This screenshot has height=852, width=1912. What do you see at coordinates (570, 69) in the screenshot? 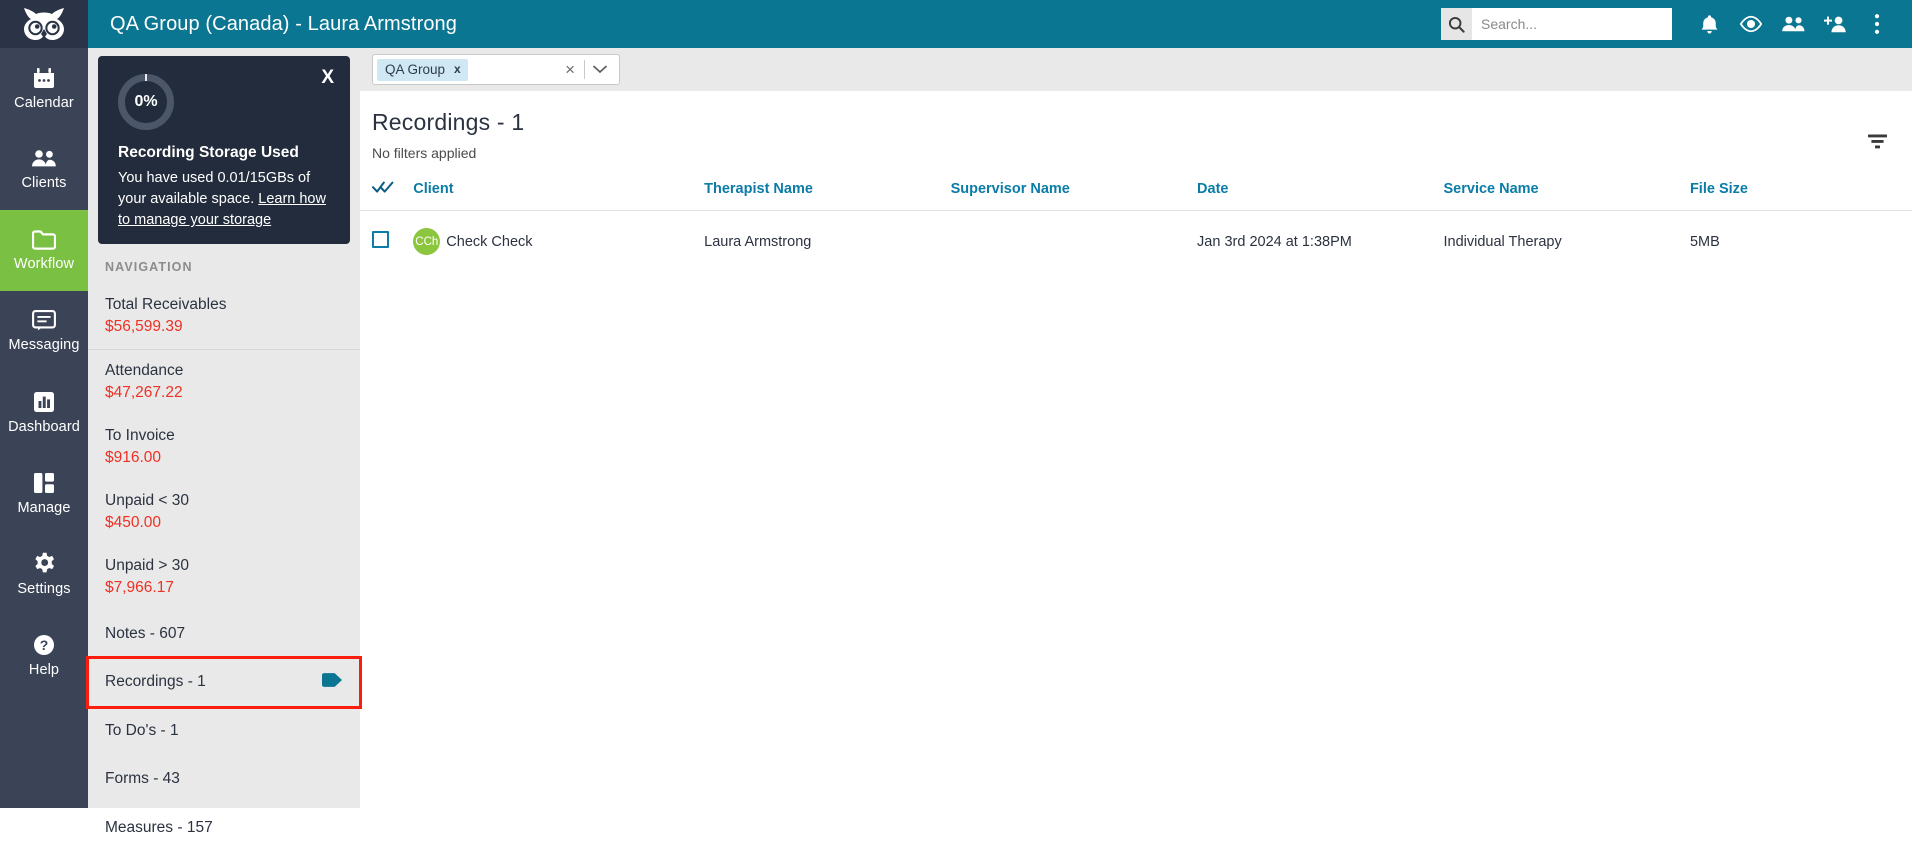
I see `clear-selection-icon: ×` at bounding box center [570, 69].